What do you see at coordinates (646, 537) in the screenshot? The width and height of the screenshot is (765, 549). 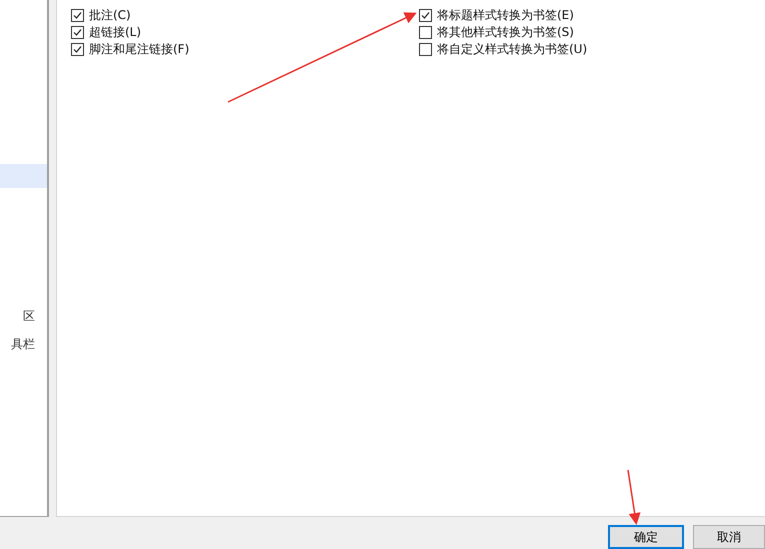 I see `ok-button: 确定` at bounding box center [646, 537].